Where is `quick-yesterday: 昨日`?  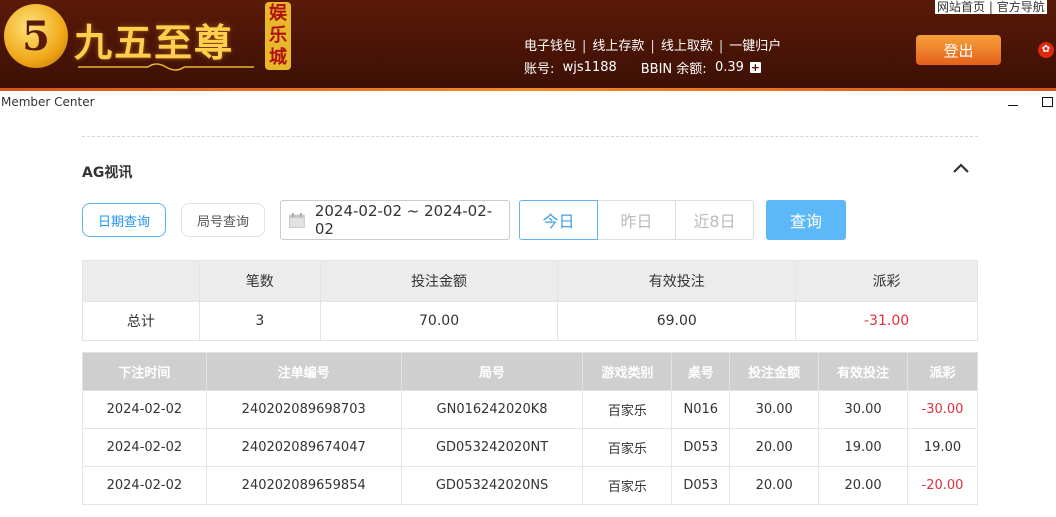
quick-yesterday: 昨日 is located at coordinates (636, 220).